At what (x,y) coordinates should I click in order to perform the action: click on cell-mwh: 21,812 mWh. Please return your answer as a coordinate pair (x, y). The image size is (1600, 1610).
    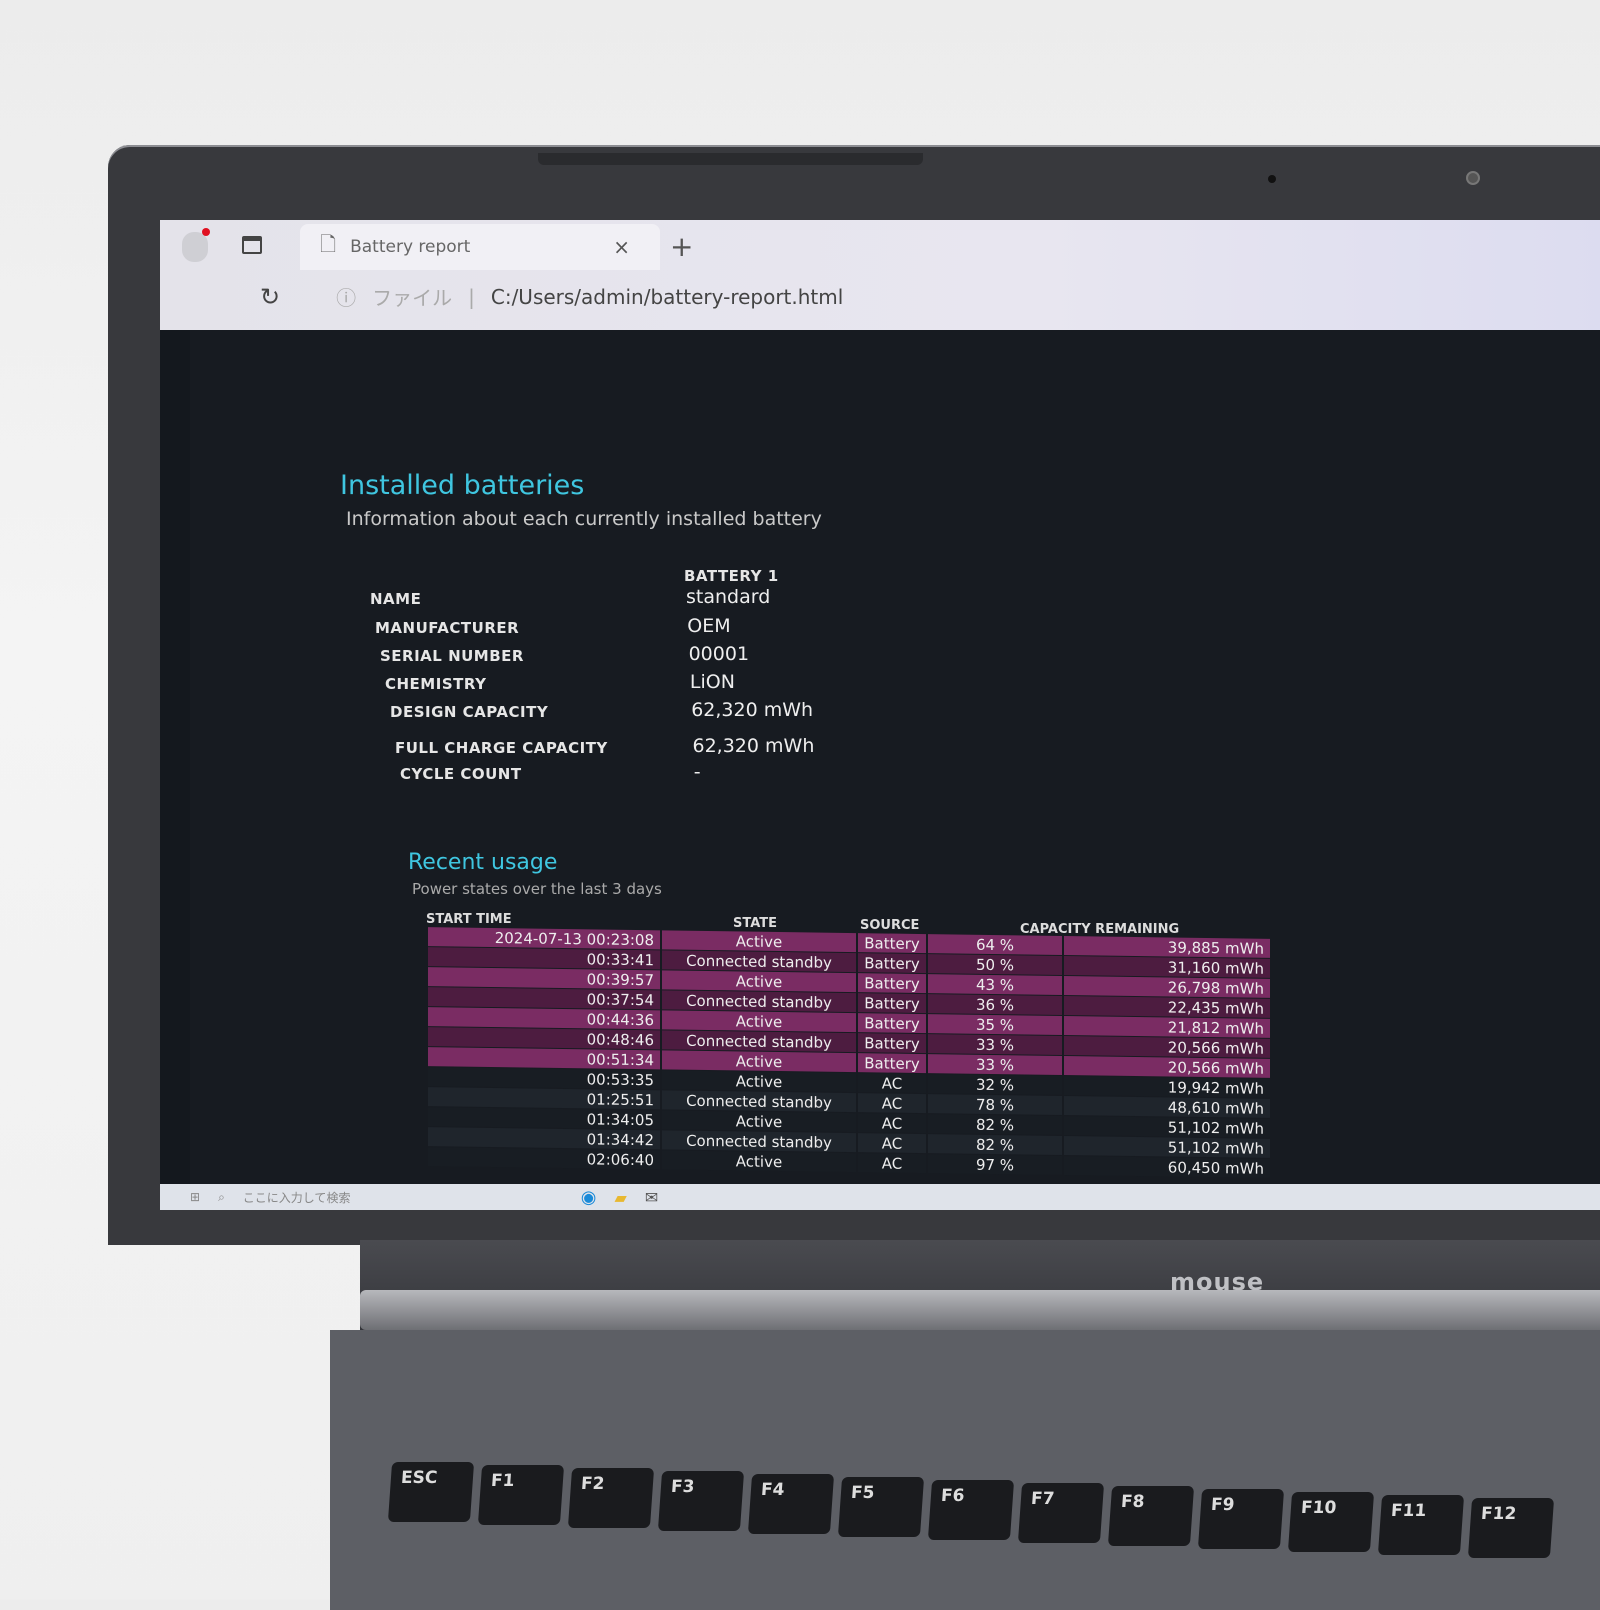
    Looking at the image, I should click on (1167, 1027).